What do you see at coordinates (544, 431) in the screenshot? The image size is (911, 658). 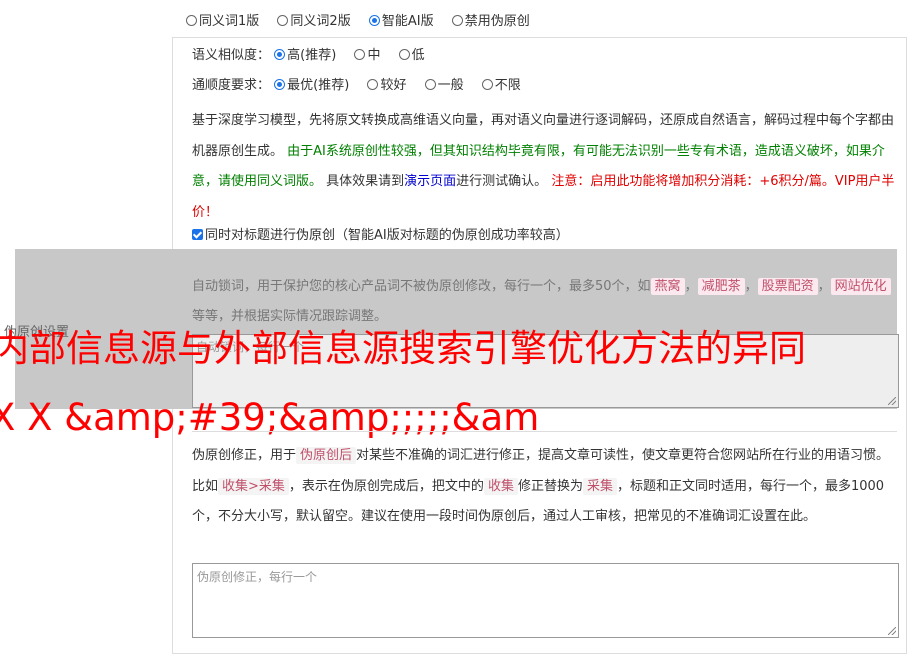 I see `divider` at bounding box center [544, 431].